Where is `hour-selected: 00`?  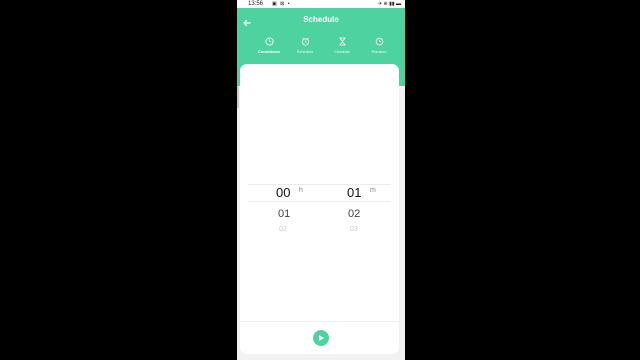
hour-selected: 00 is located at coordinates (283, 192).